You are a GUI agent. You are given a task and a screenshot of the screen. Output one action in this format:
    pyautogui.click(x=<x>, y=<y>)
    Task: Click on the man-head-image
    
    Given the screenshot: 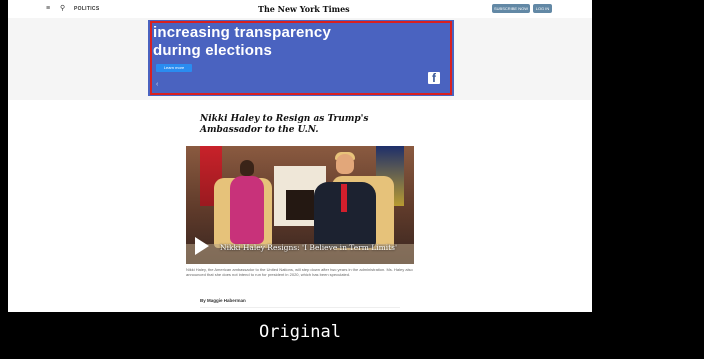 What is the action you would take?
    pyautogui.click(x=345, y=164)
    